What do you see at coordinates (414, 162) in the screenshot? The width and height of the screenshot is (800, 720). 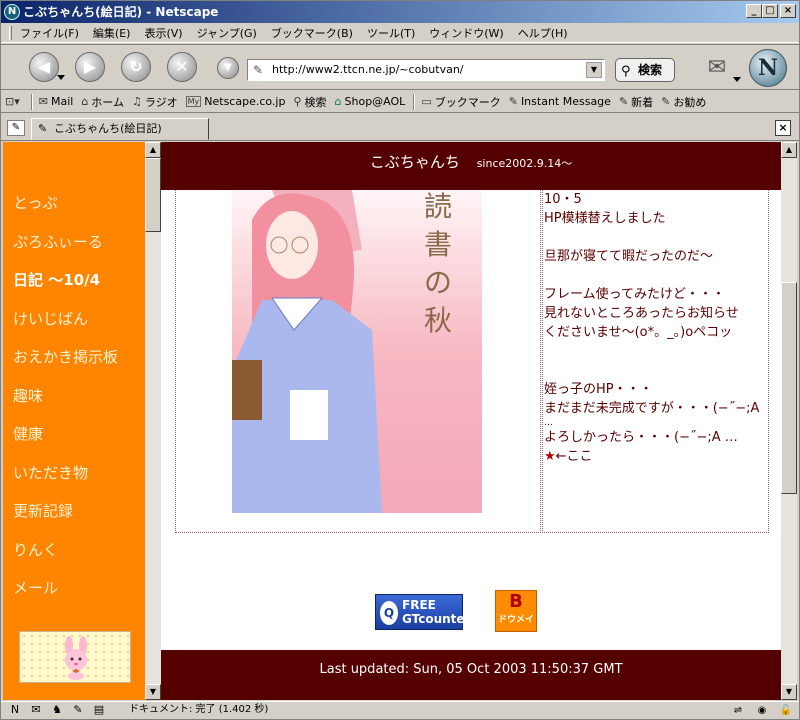 I see `site-name: こぶちゃんち` at bounding box center [414, 162].